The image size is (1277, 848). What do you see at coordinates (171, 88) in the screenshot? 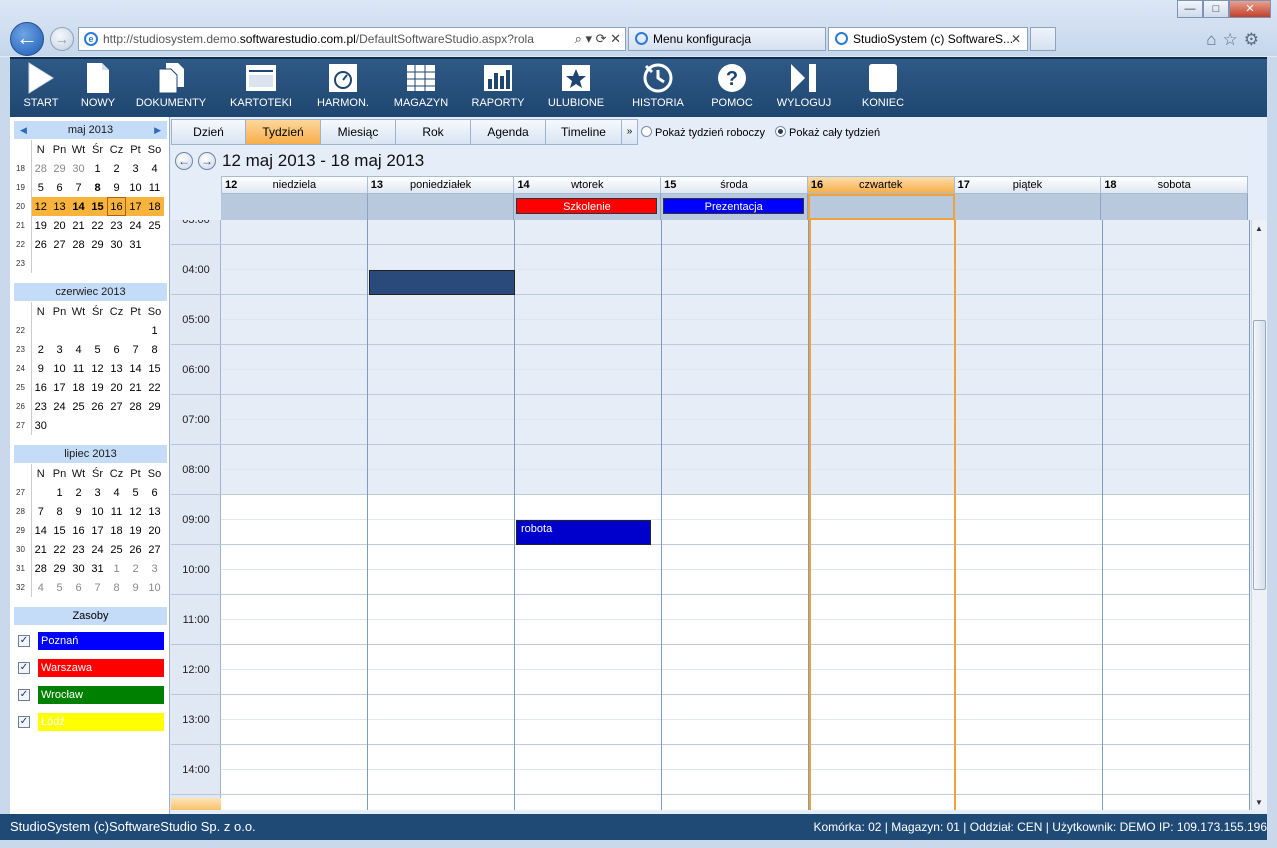
I see `toolbar-dokumenty-button: DOKUMENTY` at bounding box center [171, 88].